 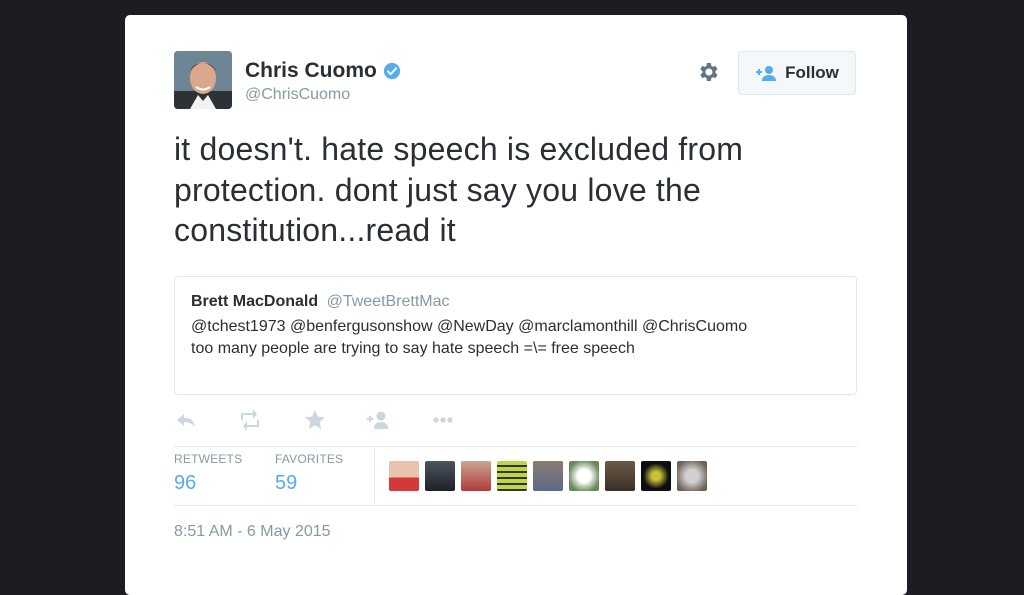 I want to click on favorite-icon, so click(x=315, y=420).